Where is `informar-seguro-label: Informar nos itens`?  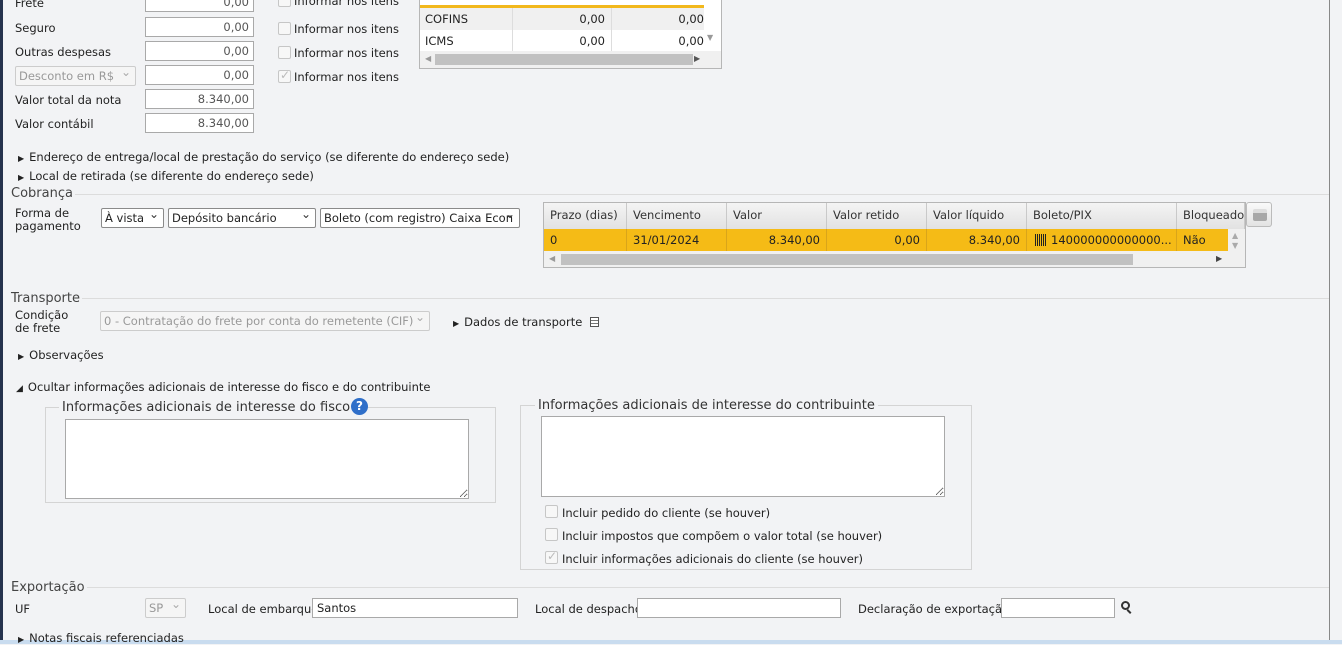
informar-seguro-label: Informar nos itens is located at coordinates (346, 29).